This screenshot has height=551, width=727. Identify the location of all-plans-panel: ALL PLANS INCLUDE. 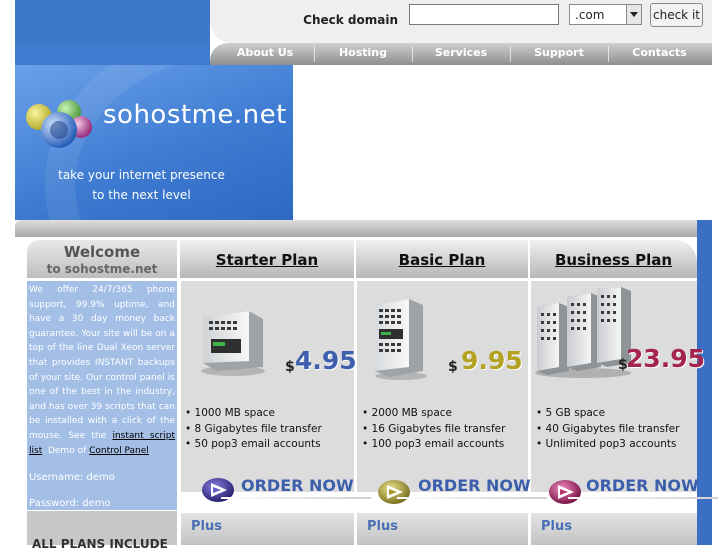
(102, 531).